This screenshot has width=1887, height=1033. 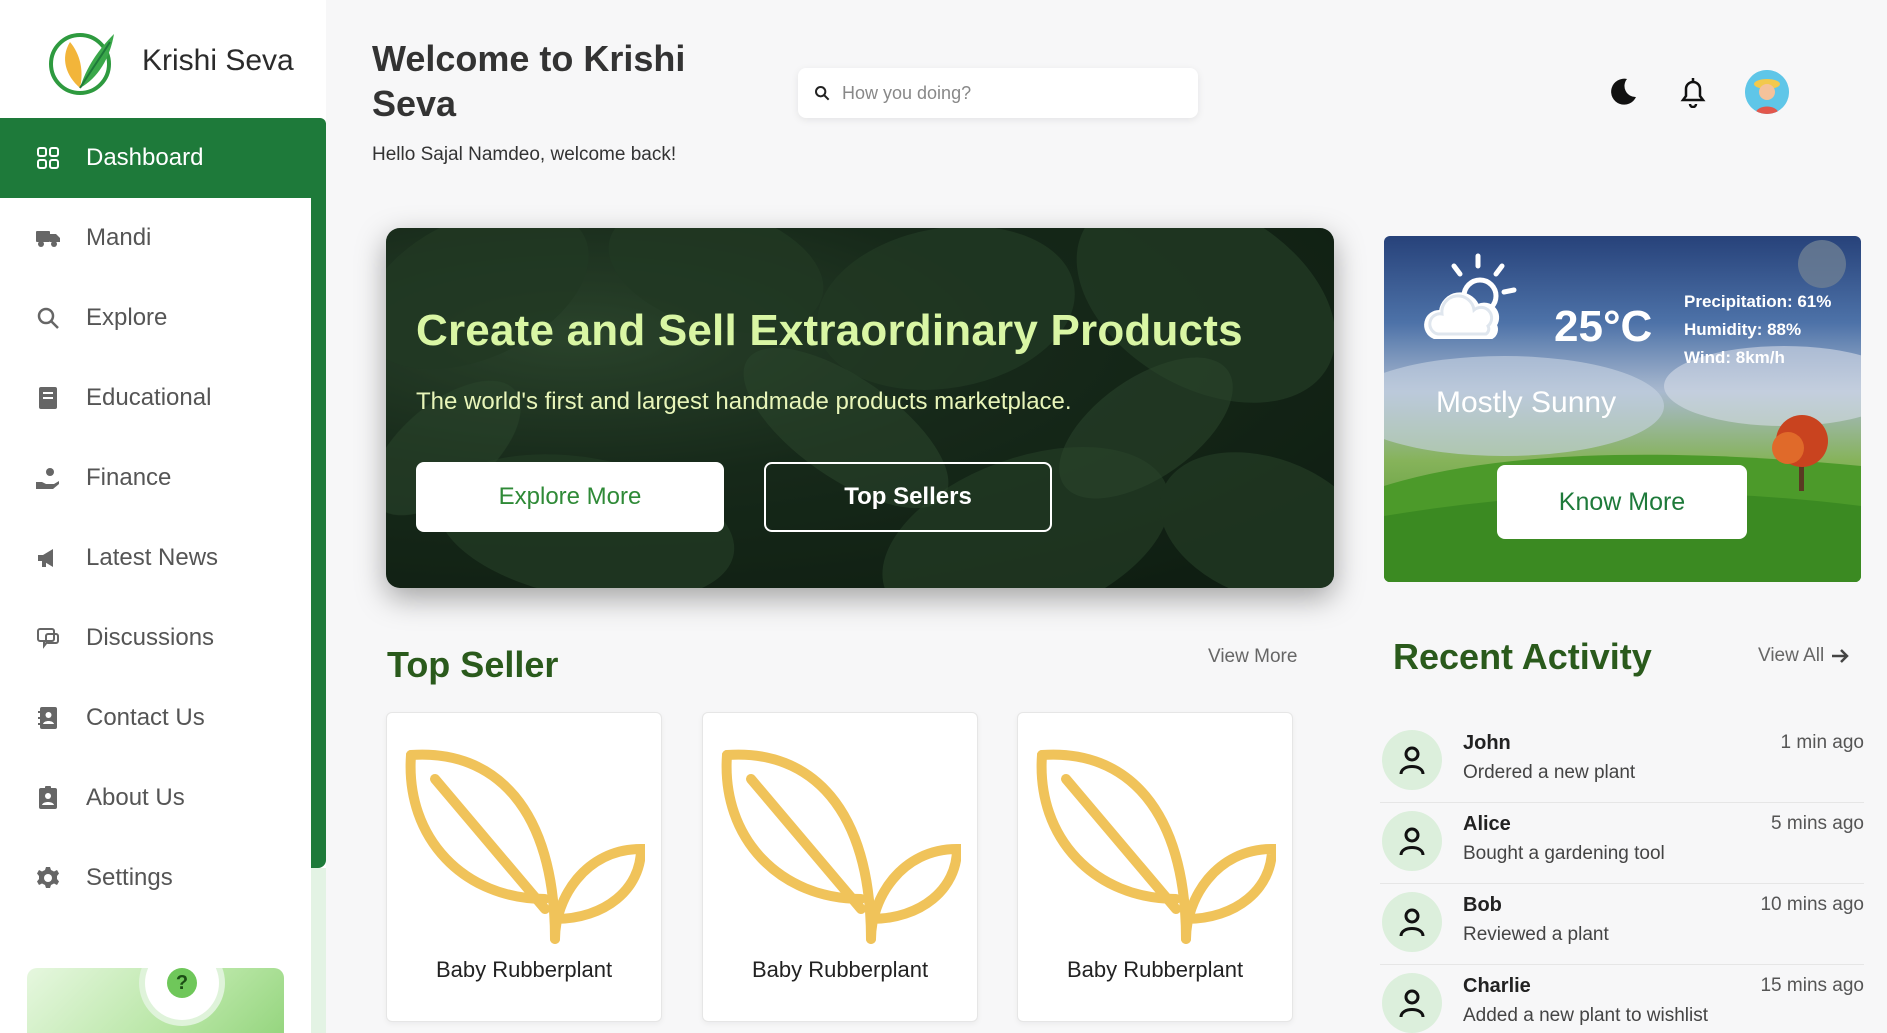 What do you see at coordinates (119, 237) in the screenshot?
I see `sidebar-item-label: Mandi` at bounding box center [119, 237].